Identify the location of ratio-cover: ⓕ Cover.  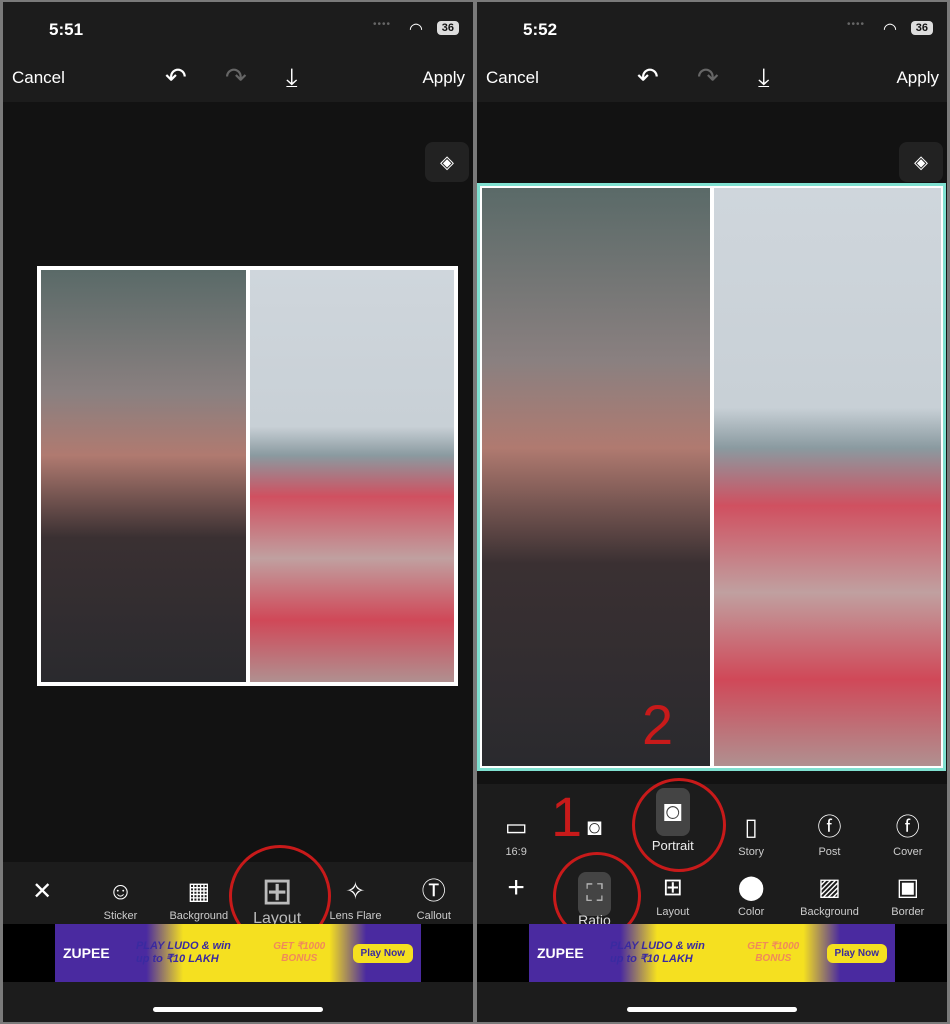
(908, 835).